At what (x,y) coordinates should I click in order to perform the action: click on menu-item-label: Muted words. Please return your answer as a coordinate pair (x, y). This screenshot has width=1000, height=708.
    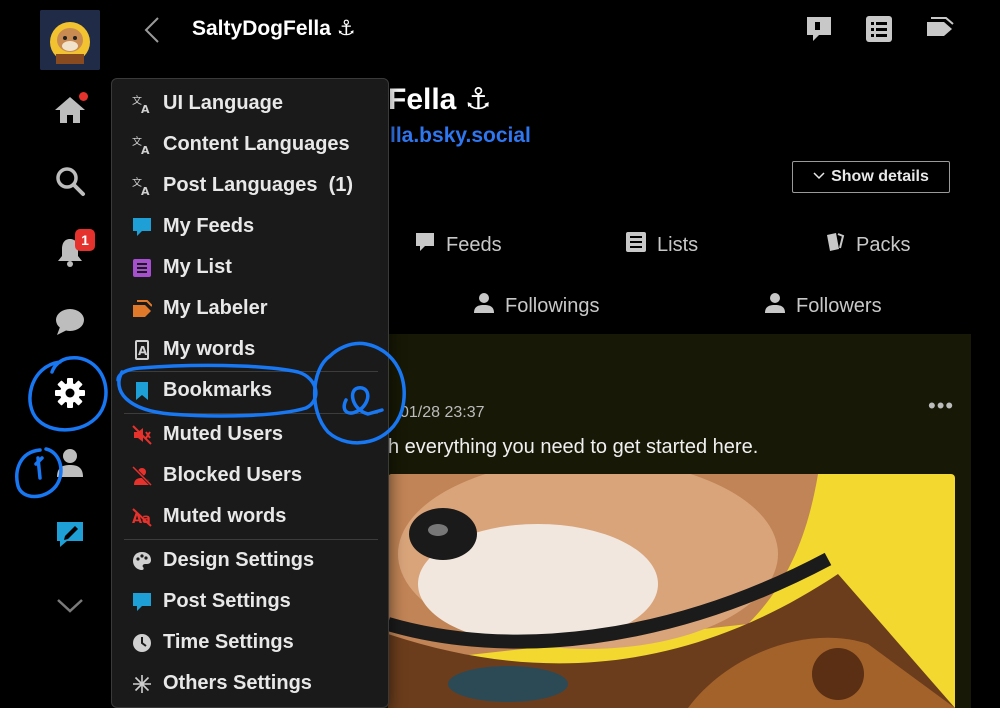
    Looking at the image, I should click on (225, 516).